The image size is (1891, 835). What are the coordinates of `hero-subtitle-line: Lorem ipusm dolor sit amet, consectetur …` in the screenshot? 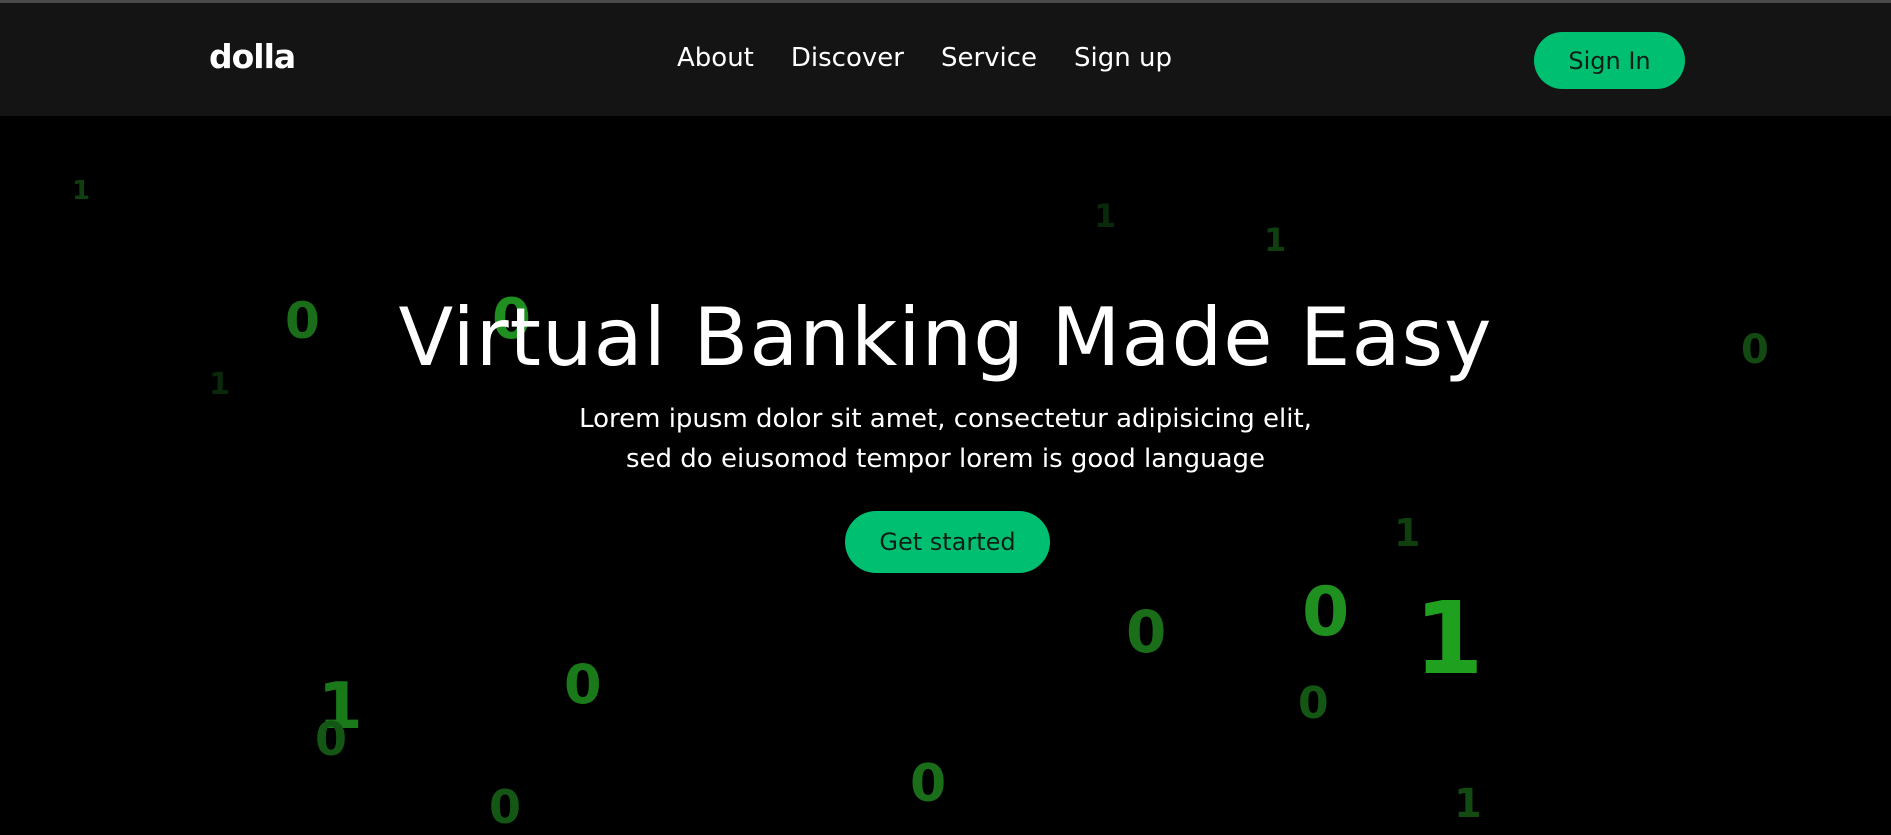 It's located at (945, 419).